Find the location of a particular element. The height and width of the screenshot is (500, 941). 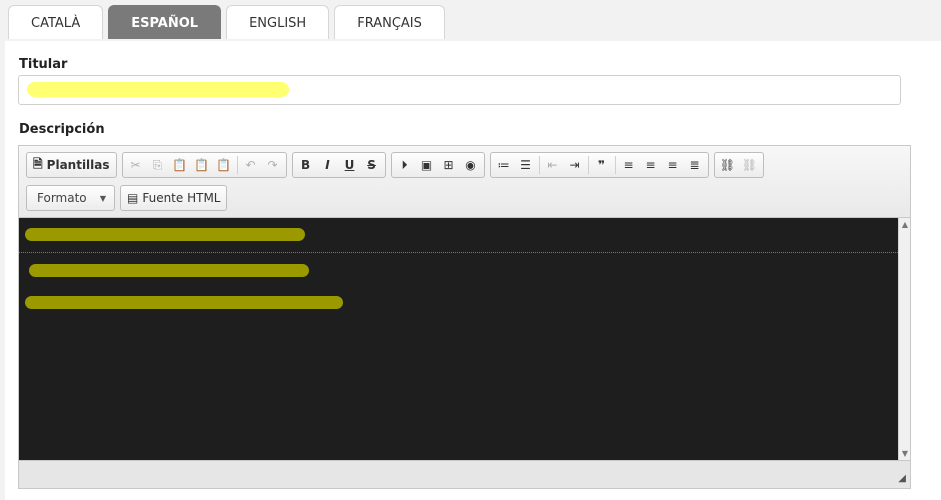

align-right-icon: ≡ is located at coordinates (673, 165).